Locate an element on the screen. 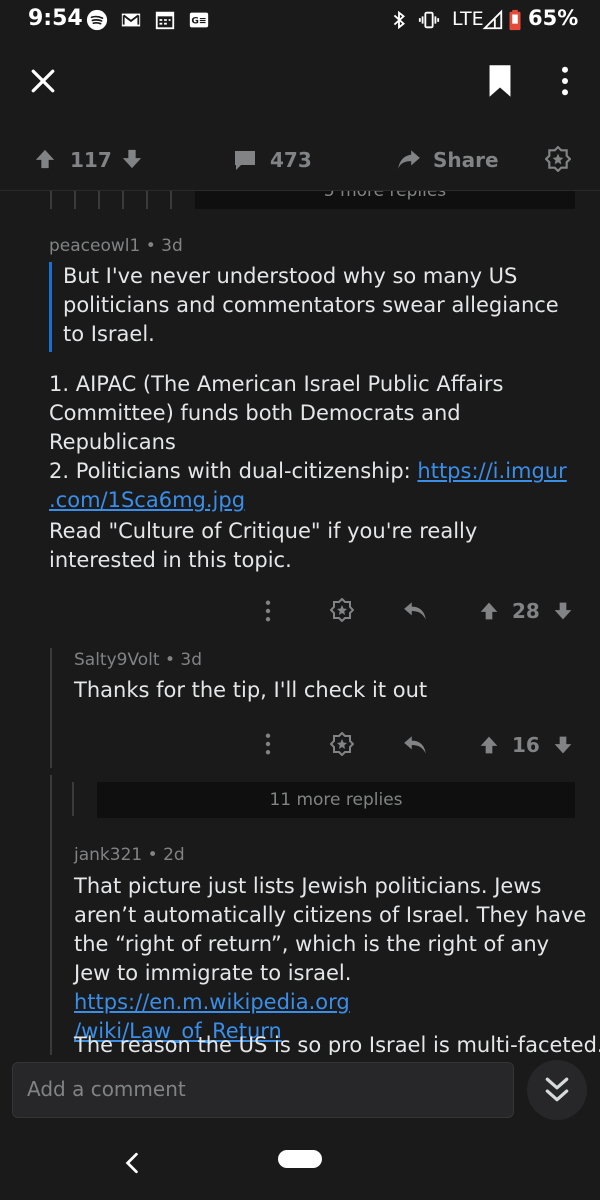  comment-score: 16 is located at coordinates (526, 745).